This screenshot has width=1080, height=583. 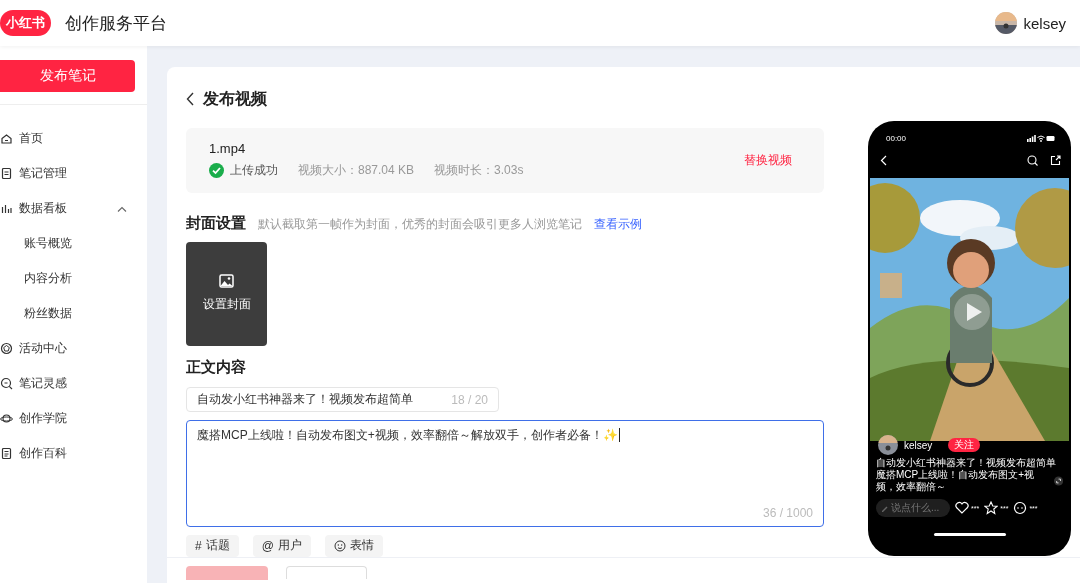 What do you see at coordinates (216, 223) in the screenshot?
I see `section-heading: 封面设置` at bounding box center [216, 223].